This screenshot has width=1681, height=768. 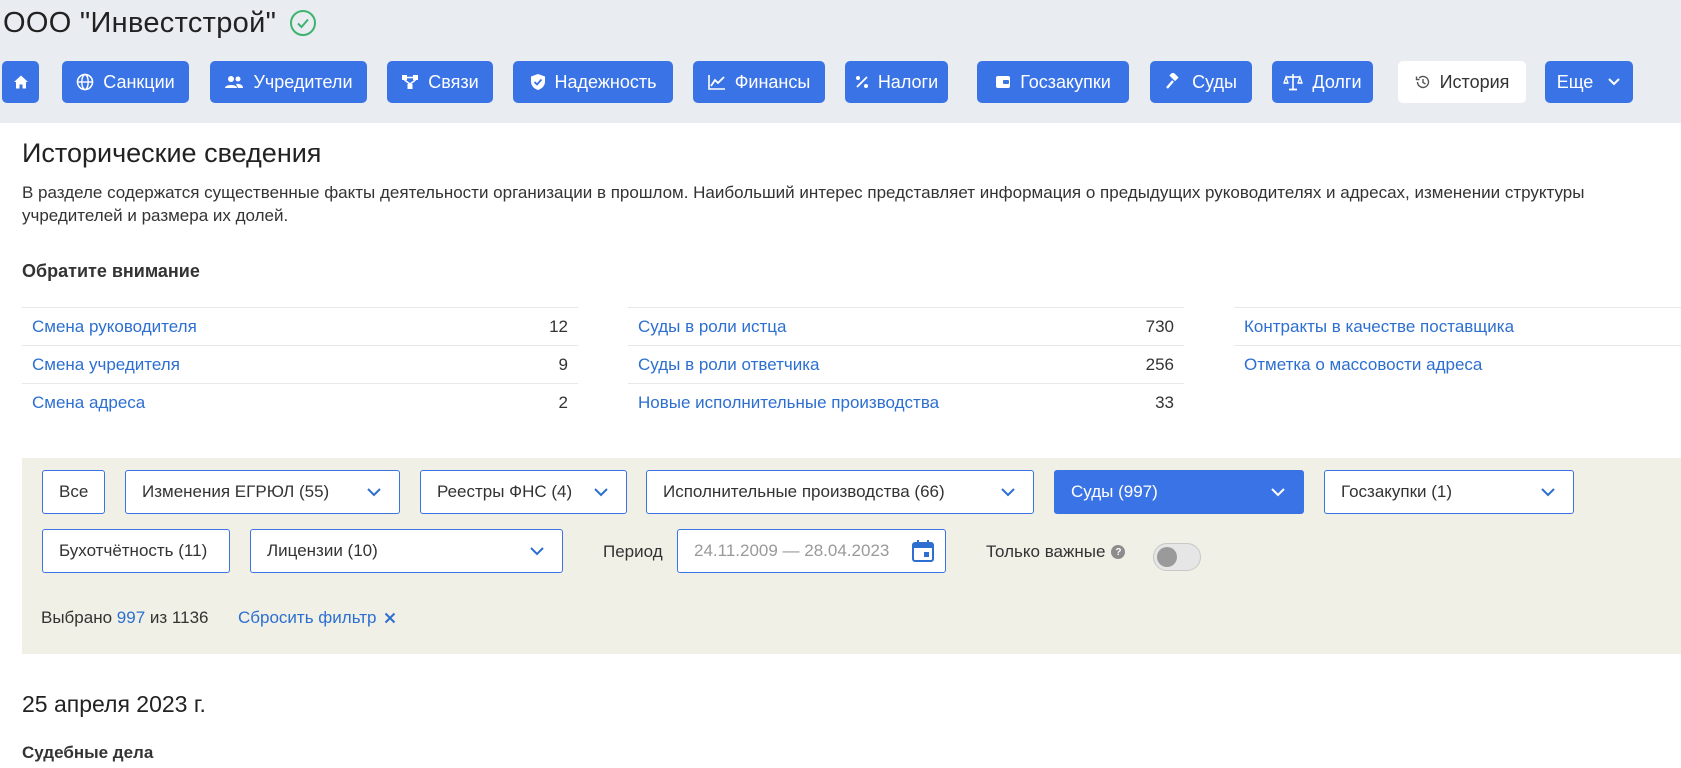 I want to click on filter-licenses-dropdown: Лицензии (10), so click(x=406, y=551).